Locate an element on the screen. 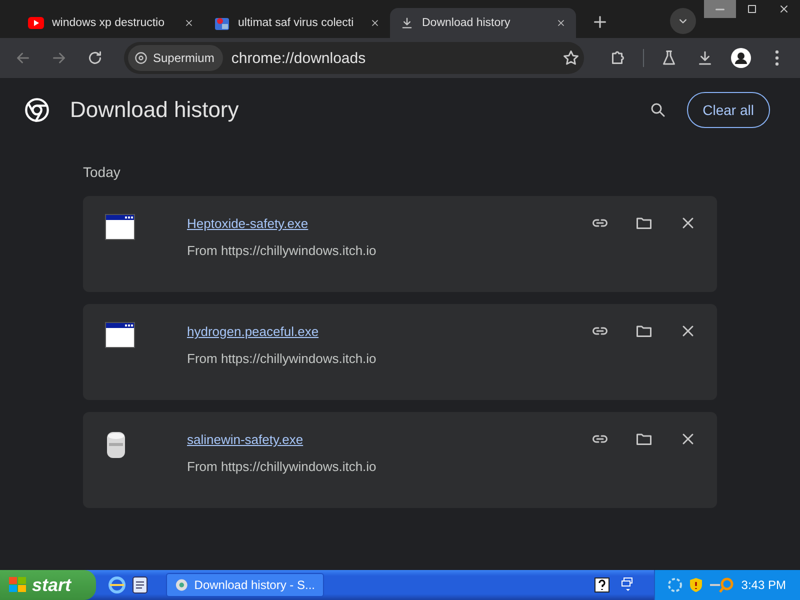 This screenshot has width=800, height=600. avatar-icon is located at coordinates (741, 58).